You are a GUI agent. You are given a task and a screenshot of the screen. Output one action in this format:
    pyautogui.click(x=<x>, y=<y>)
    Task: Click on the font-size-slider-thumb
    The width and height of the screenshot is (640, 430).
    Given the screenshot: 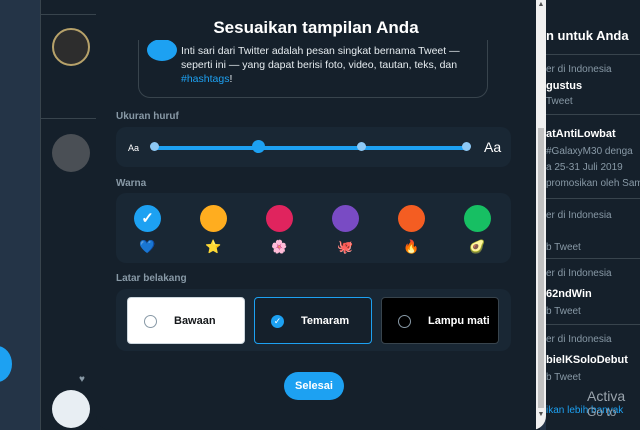 What is the action you would take?
    pyautogui.click(x=258, y=146)
    